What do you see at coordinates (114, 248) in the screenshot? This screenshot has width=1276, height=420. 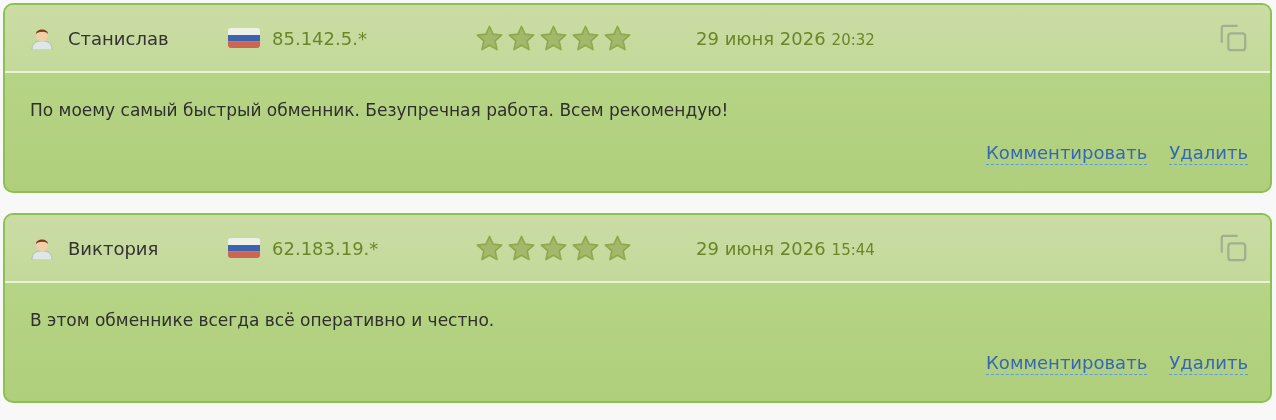 I see `author-name: Виктория` at bounding box center [114, 248].